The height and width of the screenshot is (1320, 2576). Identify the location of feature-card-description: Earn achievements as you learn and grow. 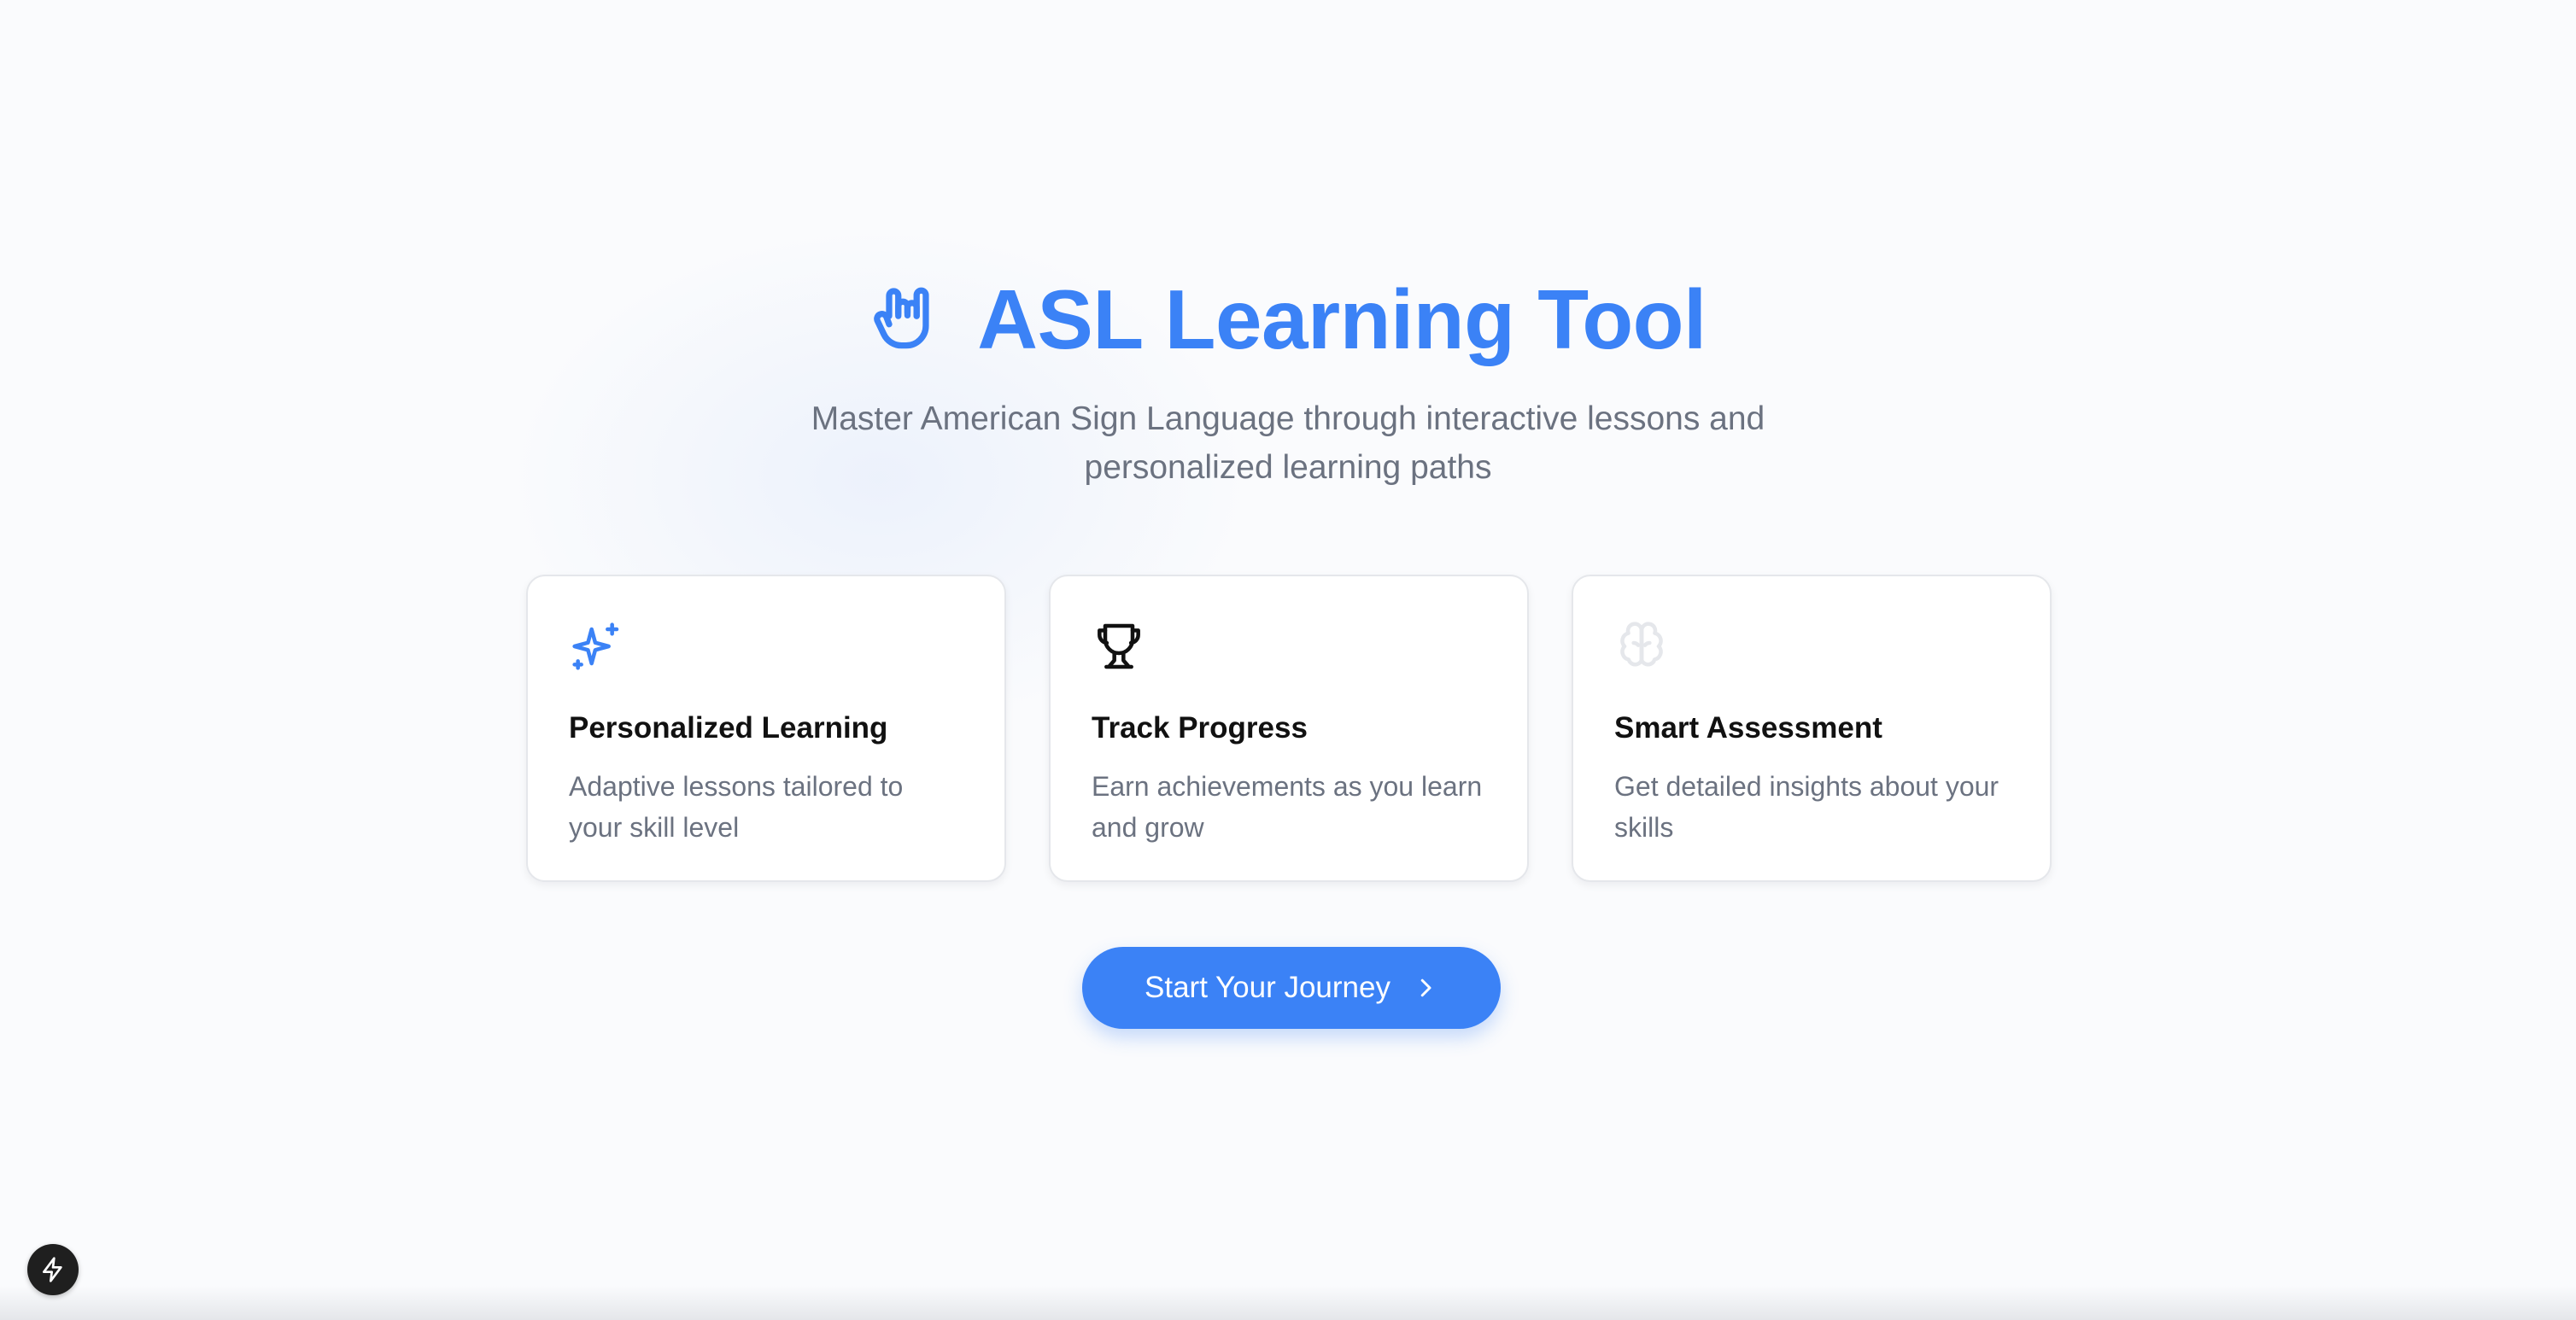
(1287, 807).